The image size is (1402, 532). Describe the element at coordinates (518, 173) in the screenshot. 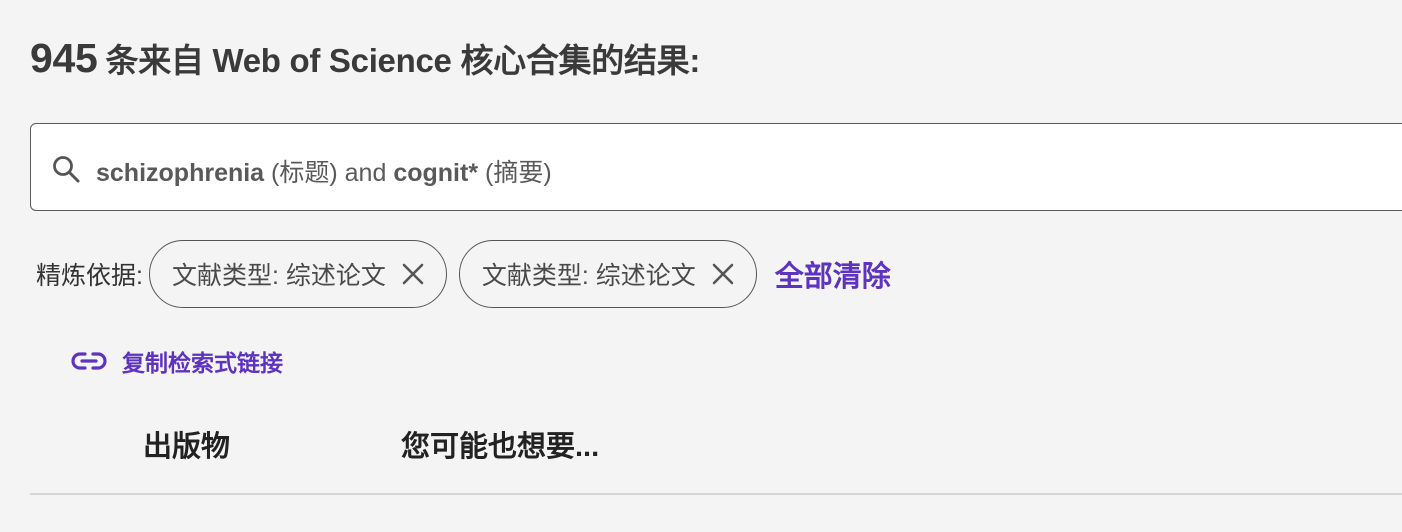

I see `query-field-2: (摘要)` at that location.